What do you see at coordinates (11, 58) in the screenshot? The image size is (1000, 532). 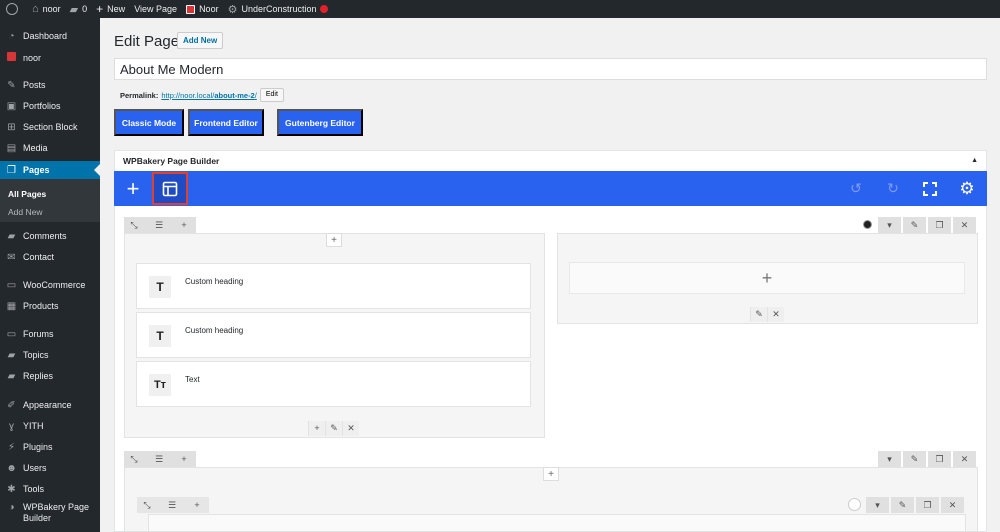 I see `noor-icon` at bounding box center [11, 58].